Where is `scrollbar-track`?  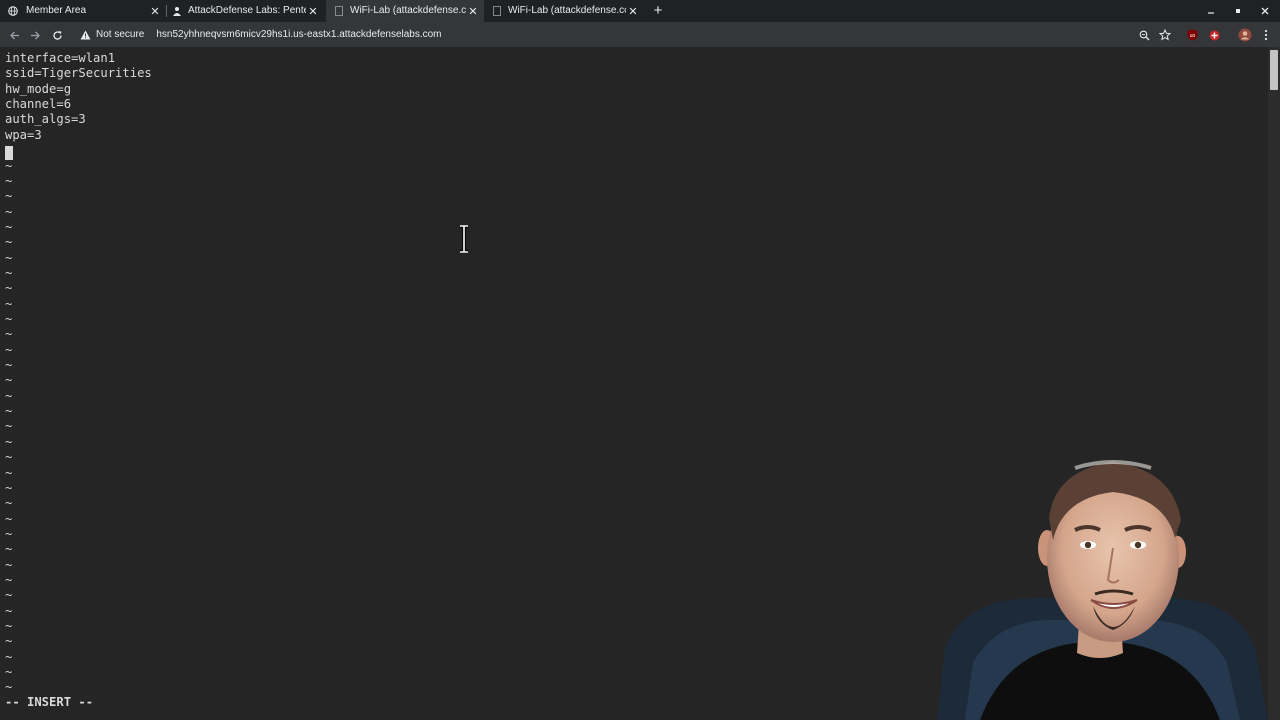 scrollbar-track is located at coordinates (1274, 383).